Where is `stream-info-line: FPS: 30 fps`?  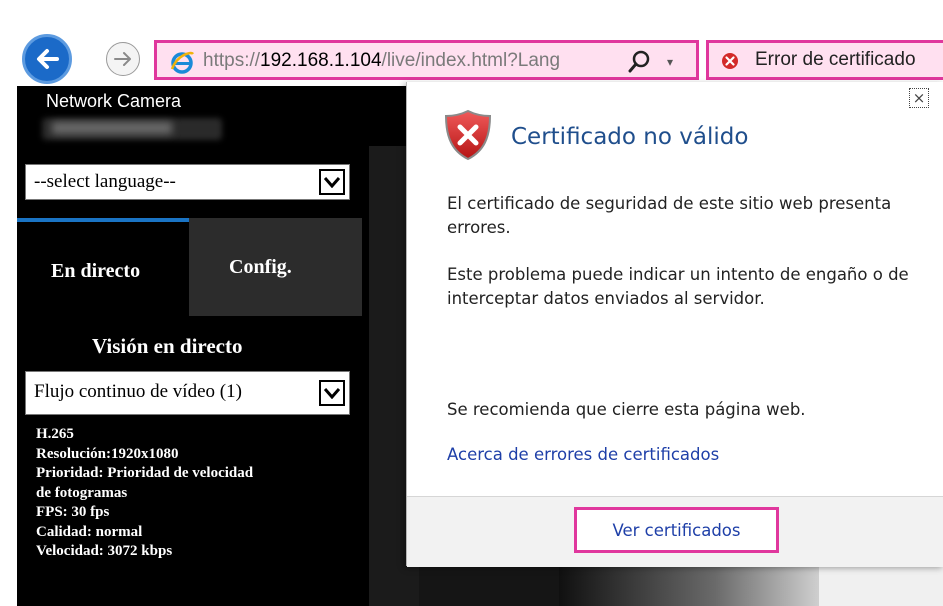
stream-info-line: FPS: 30 fps is located at coordinates (73, 512).